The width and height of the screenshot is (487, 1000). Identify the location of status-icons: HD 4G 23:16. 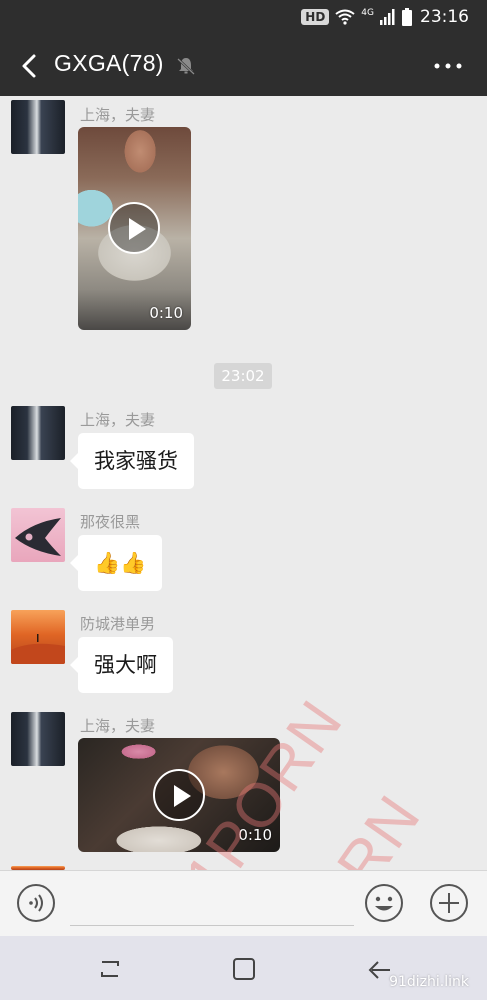
(385, 17).